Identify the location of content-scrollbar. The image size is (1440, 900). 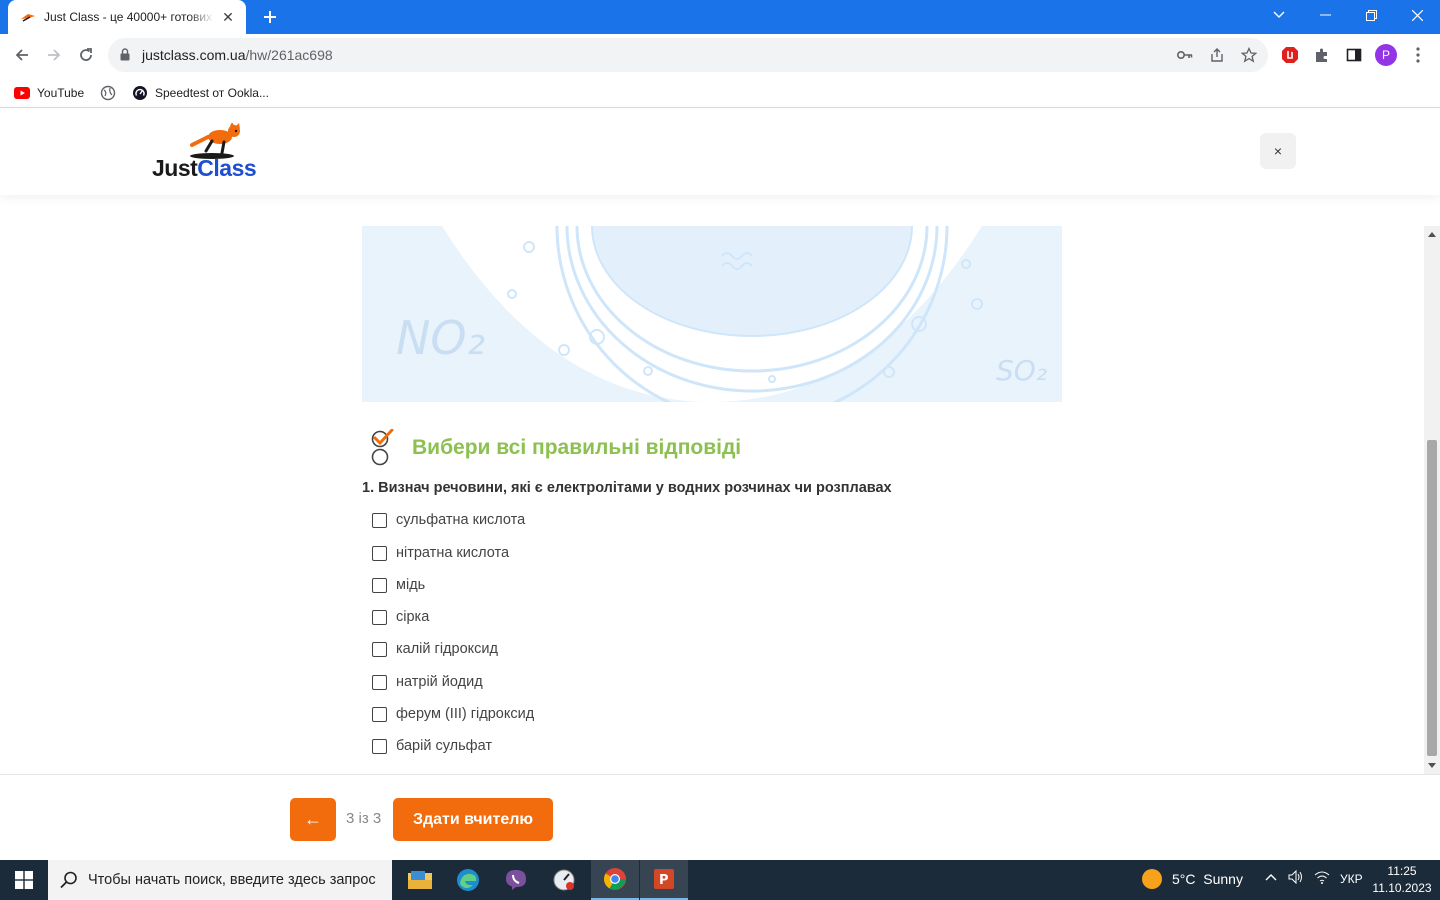
(1432, 500).